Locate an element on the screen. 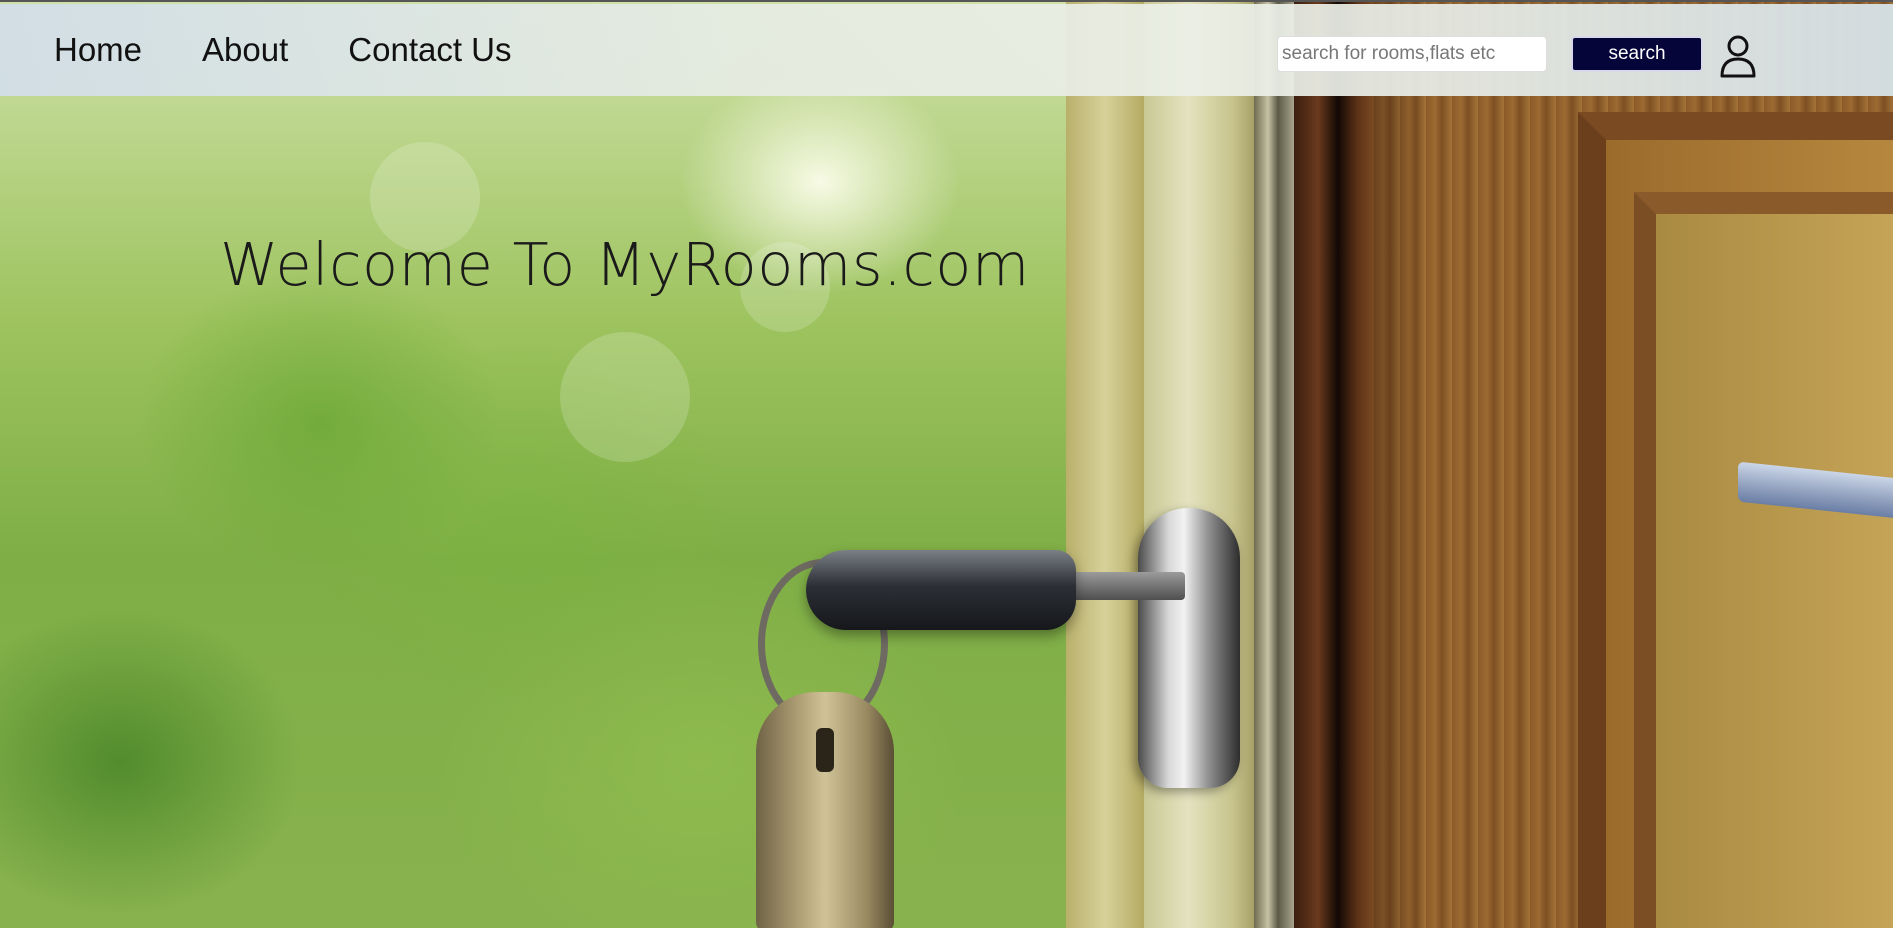  door-edge is located at coordinates (1334, 465).